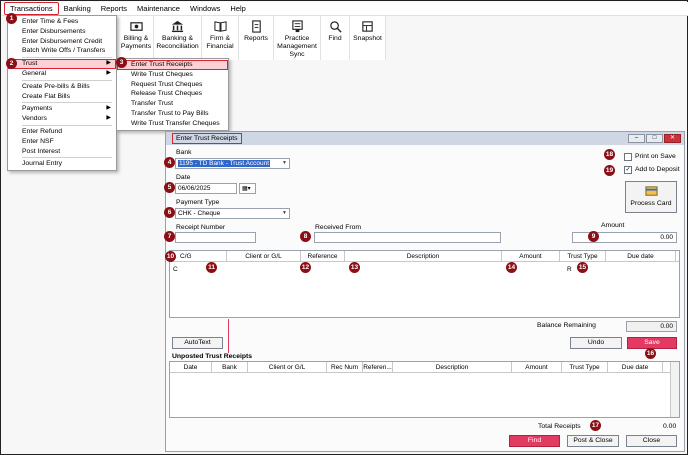 This screenshot has width=688, height=455. I want to click on toolbar-label: Reports, so click(256, 38).